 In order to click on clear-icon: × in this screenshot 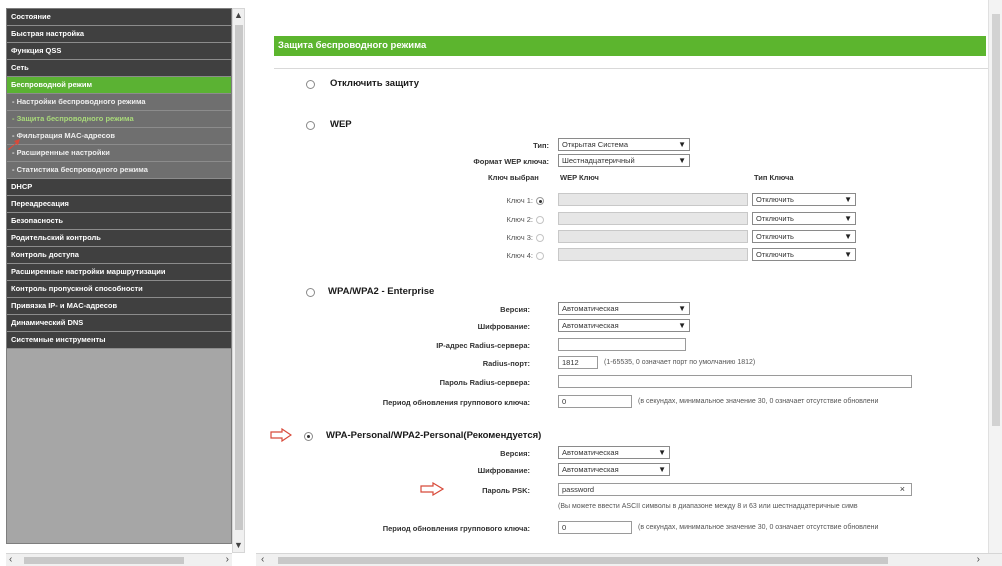, I will do `click(902, 489)`.